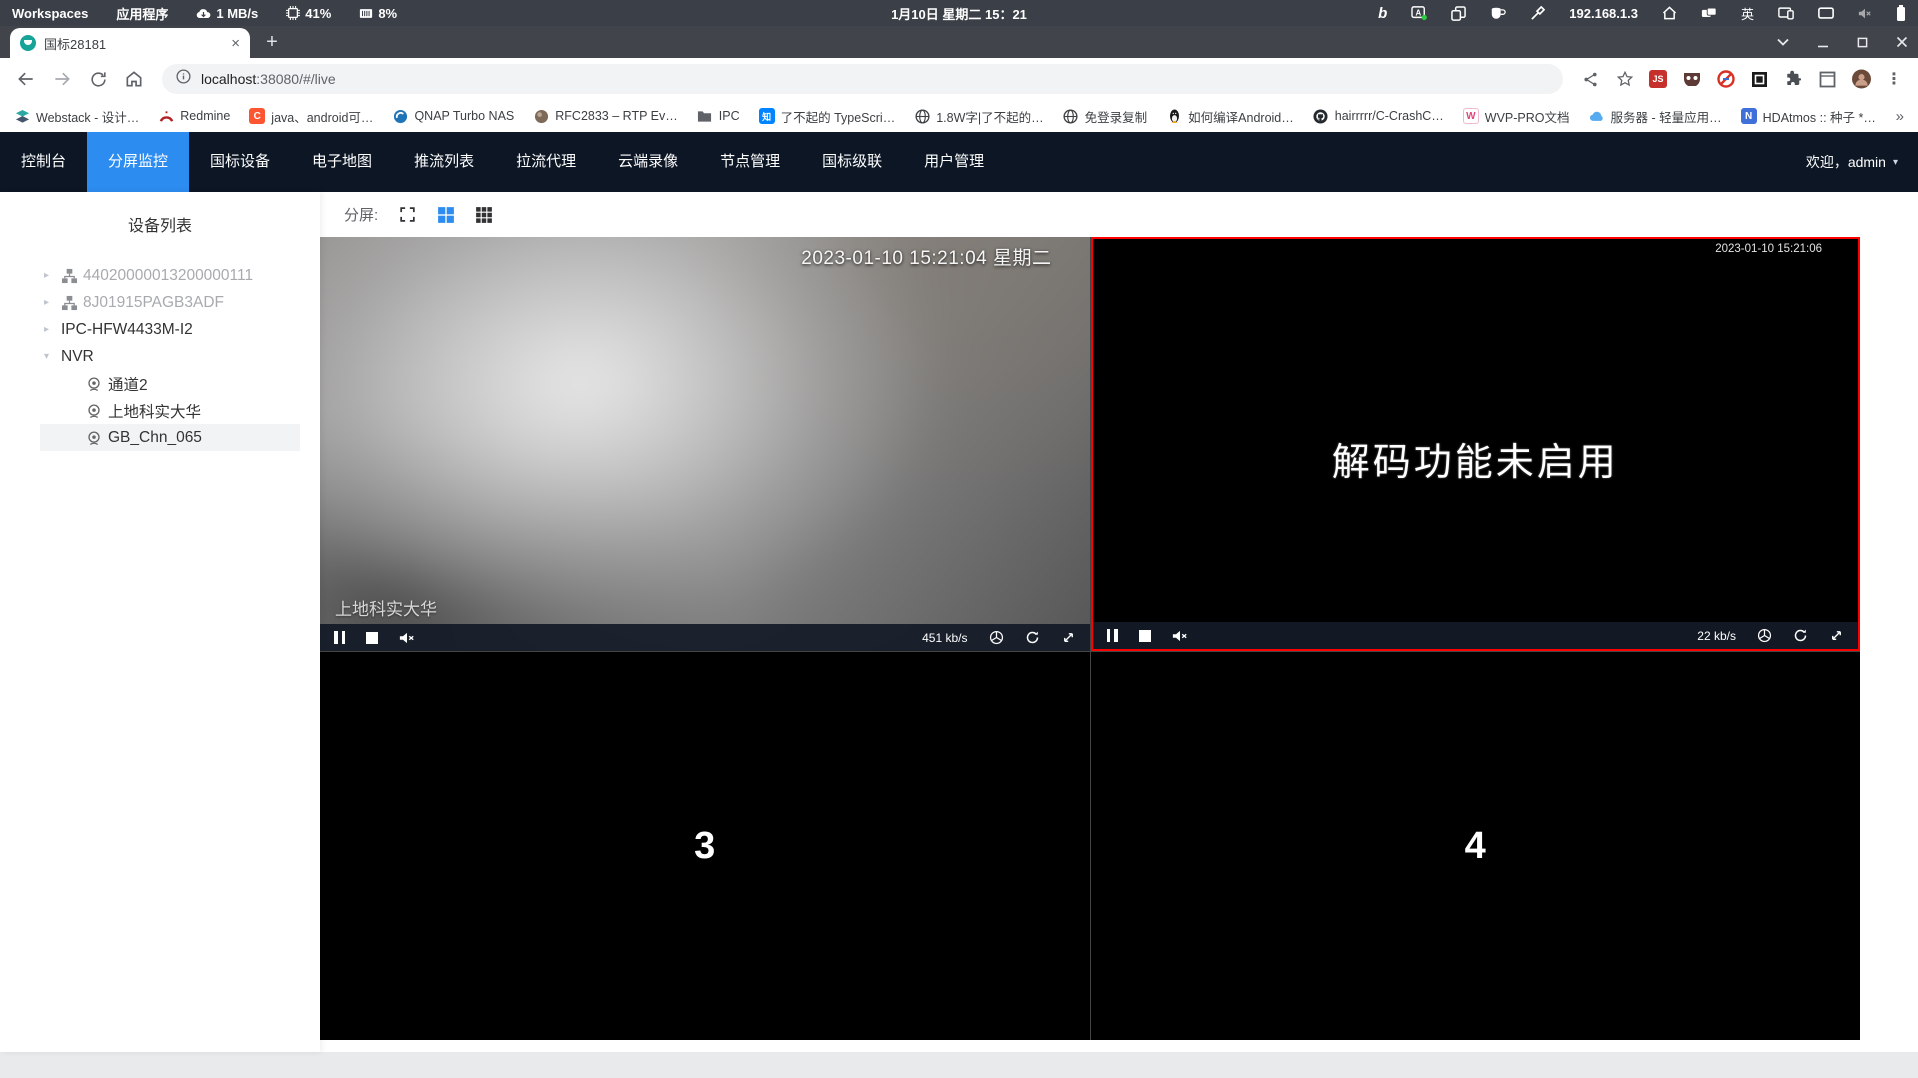 The image size is (1918, 1078). I want to click on tree-expanded-icon: ▾, so click(52, 356).